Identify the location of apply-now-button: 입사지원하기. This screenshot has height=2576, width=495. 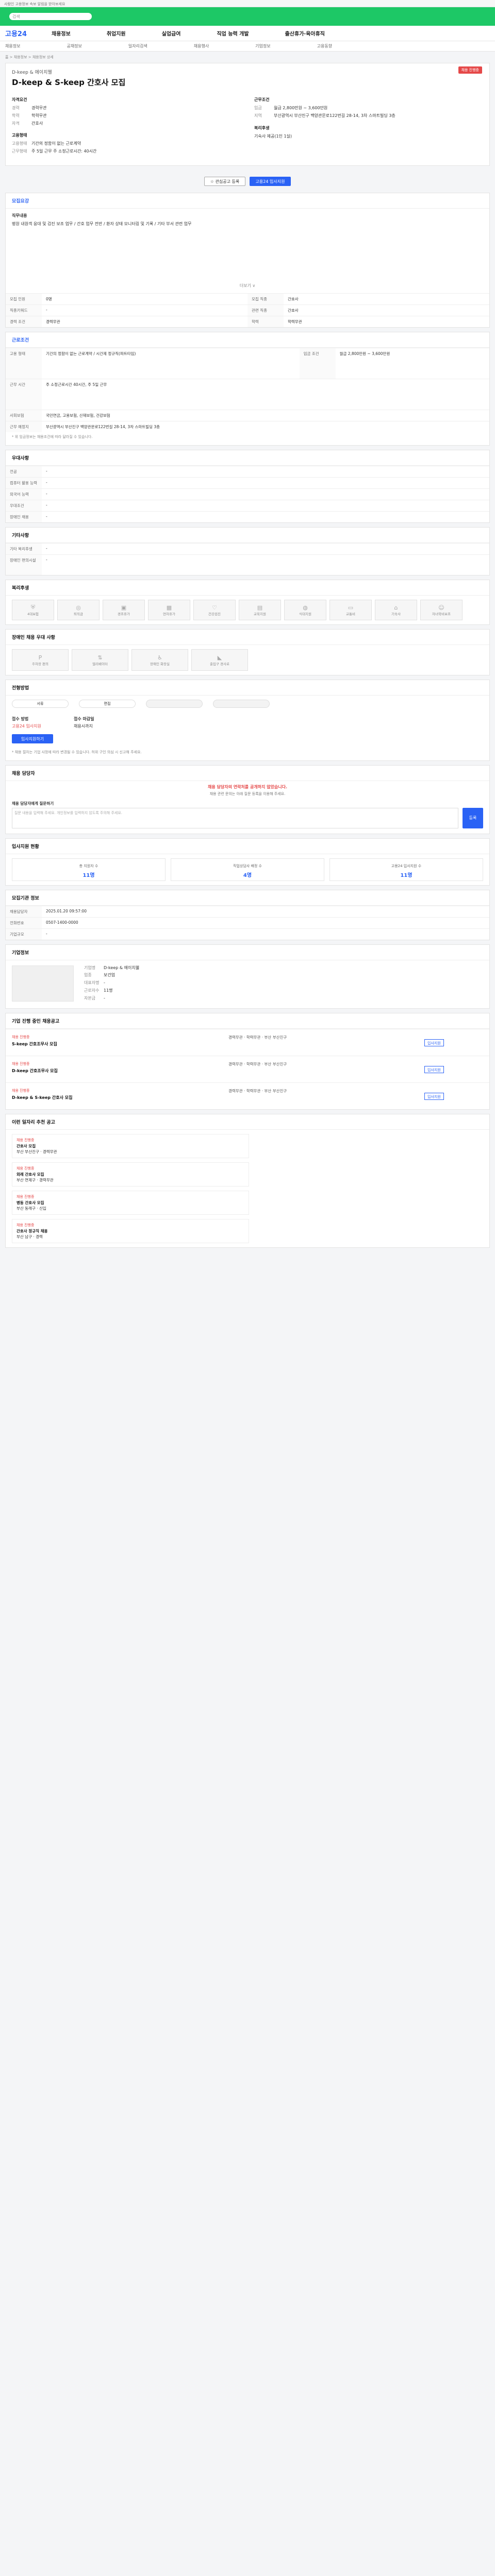
(32, 738).